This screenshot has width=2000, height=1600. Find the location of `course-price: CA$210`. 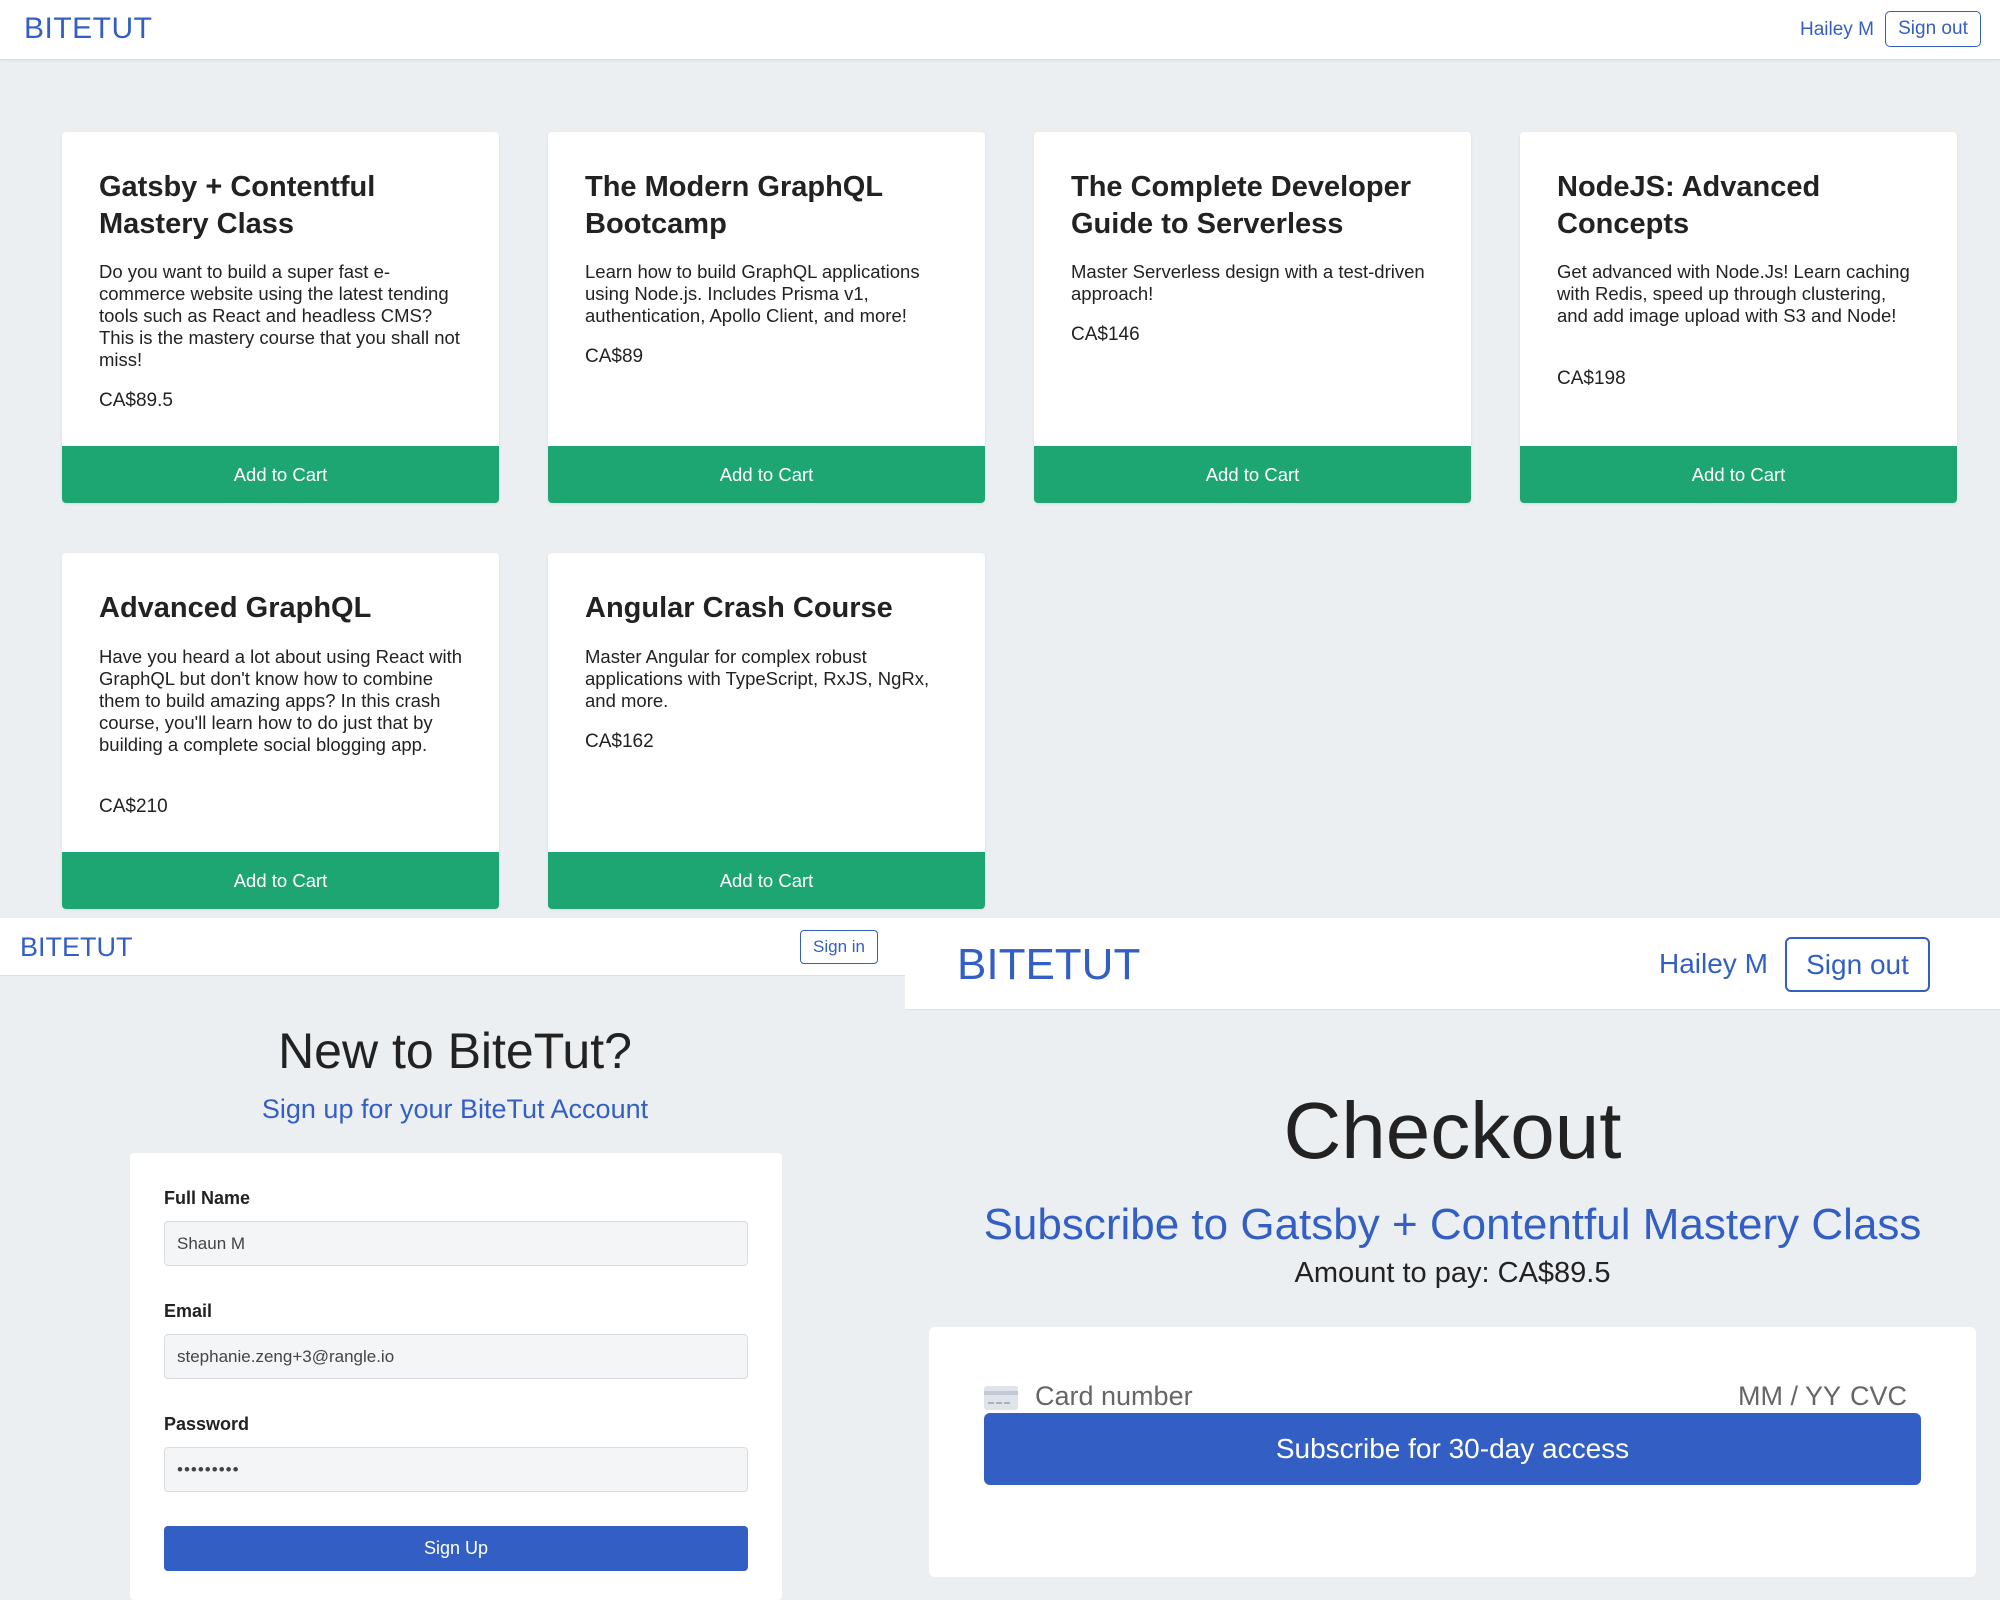

course-price: CA$210 is located at coordinates (133, 806).